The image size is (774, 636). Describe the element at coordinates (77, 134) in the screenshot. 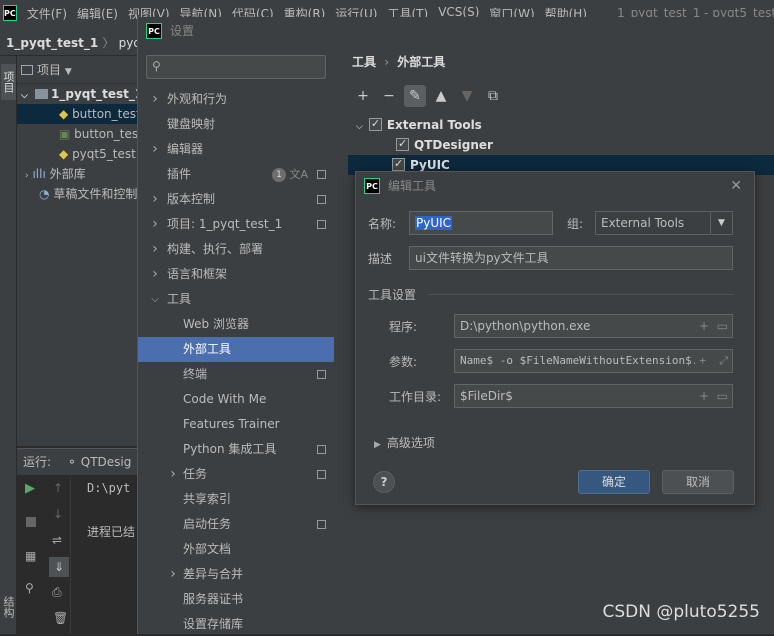

I see `file-node: ▣ button_tes` at that location.